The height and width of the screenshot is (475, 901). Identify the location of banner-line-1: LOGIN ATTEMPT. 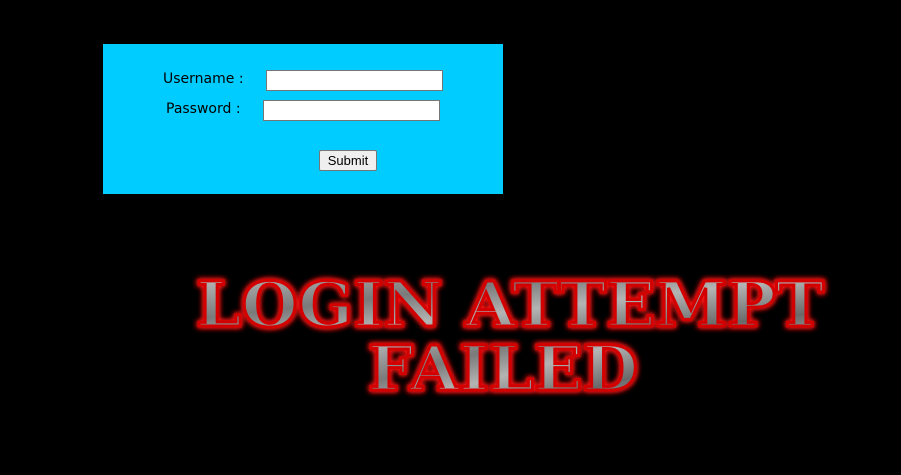
(510, 304).